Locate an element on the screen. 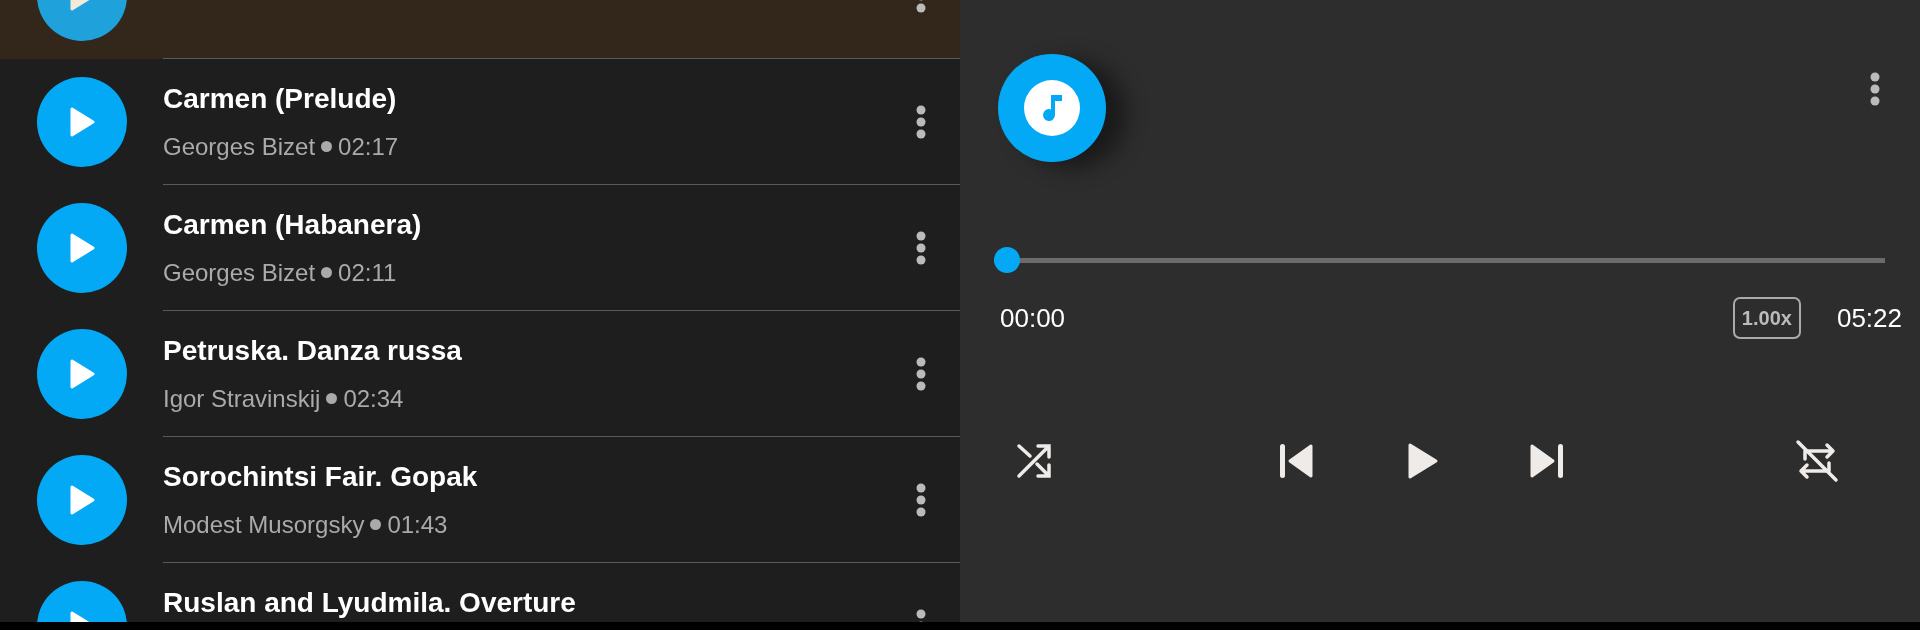 This screenshot has width=1920, height=630. repeat-icon is located at coordinates (1817, 461).